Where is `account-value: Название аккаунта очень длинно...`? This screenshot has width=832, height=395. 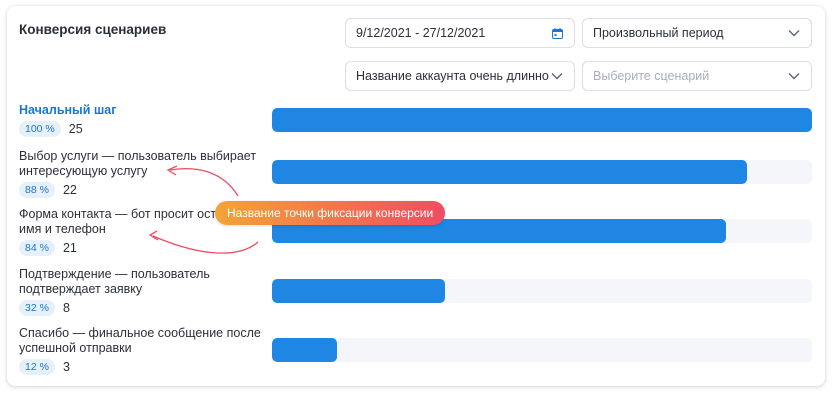
account-value: Название аккаунта очень длинно... is located at coordinates (453, 76).